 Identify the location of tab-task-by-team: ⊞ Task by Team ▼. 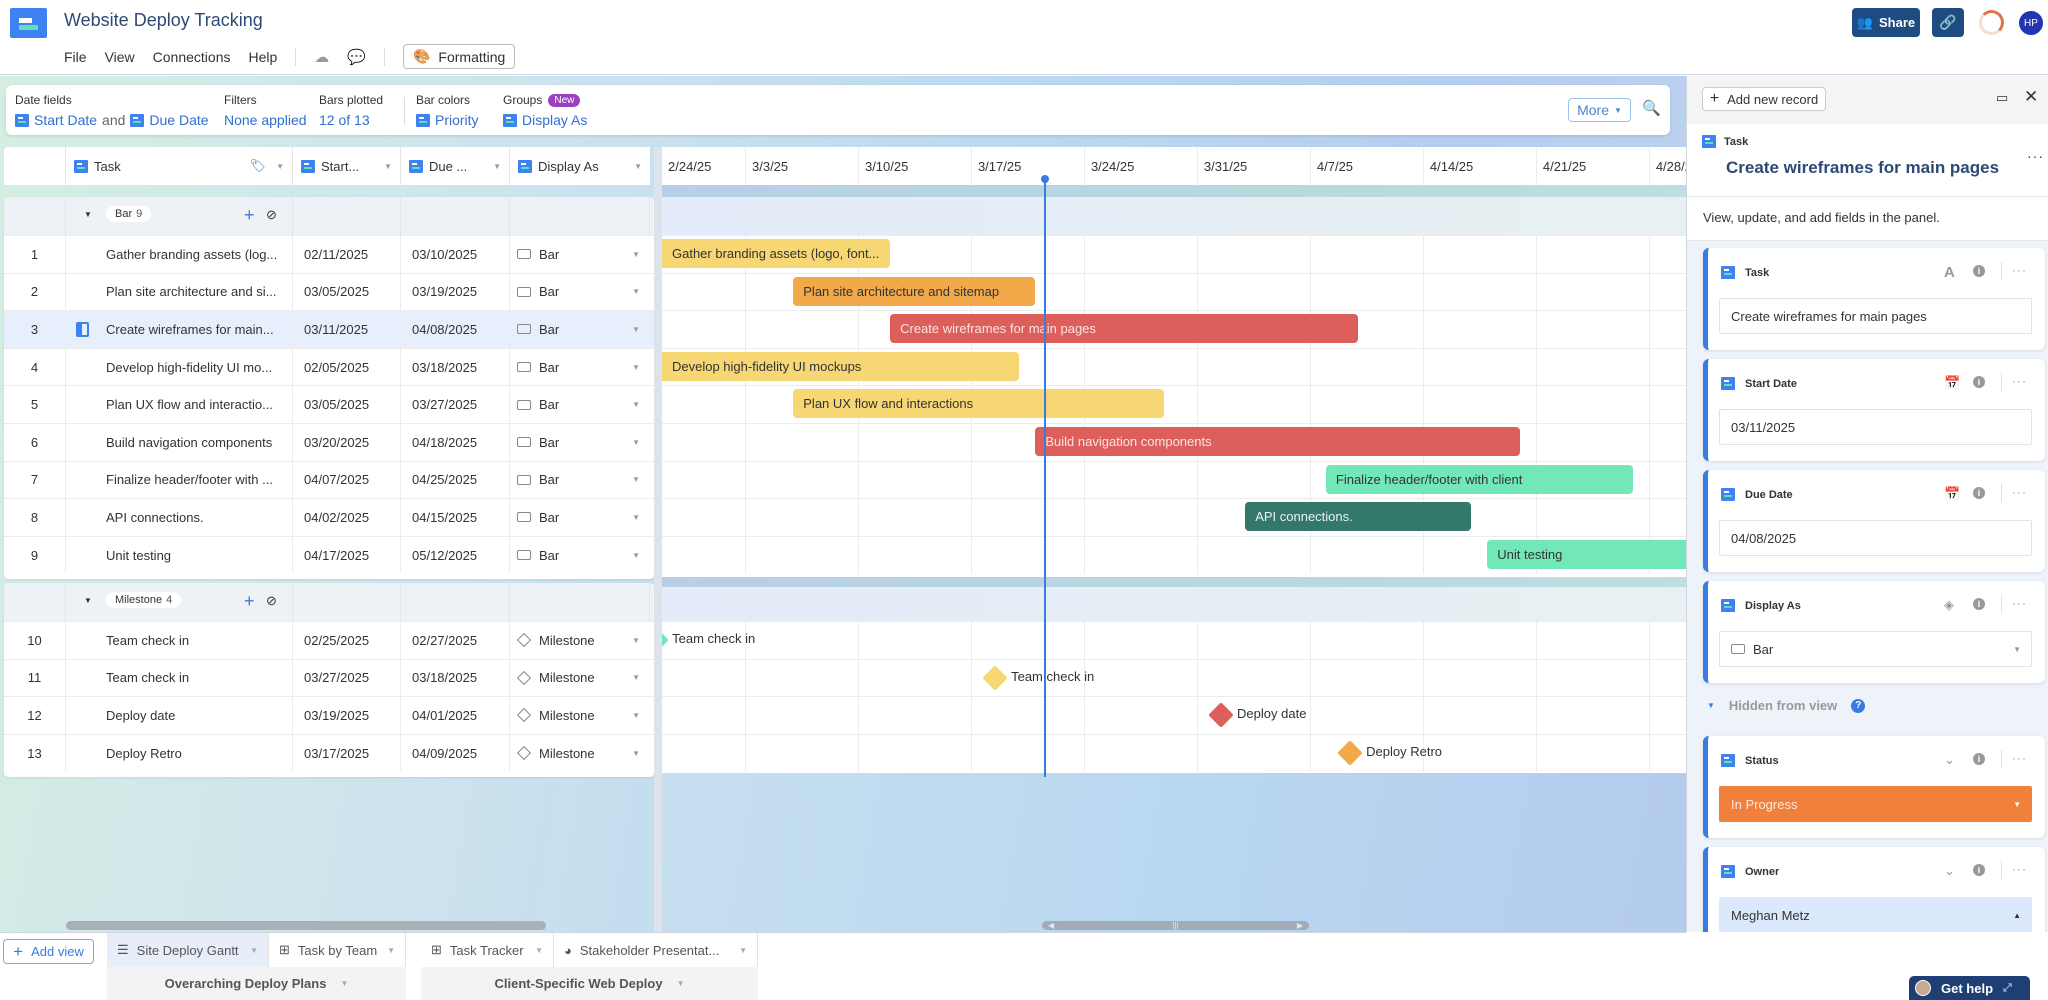
(337, 950).